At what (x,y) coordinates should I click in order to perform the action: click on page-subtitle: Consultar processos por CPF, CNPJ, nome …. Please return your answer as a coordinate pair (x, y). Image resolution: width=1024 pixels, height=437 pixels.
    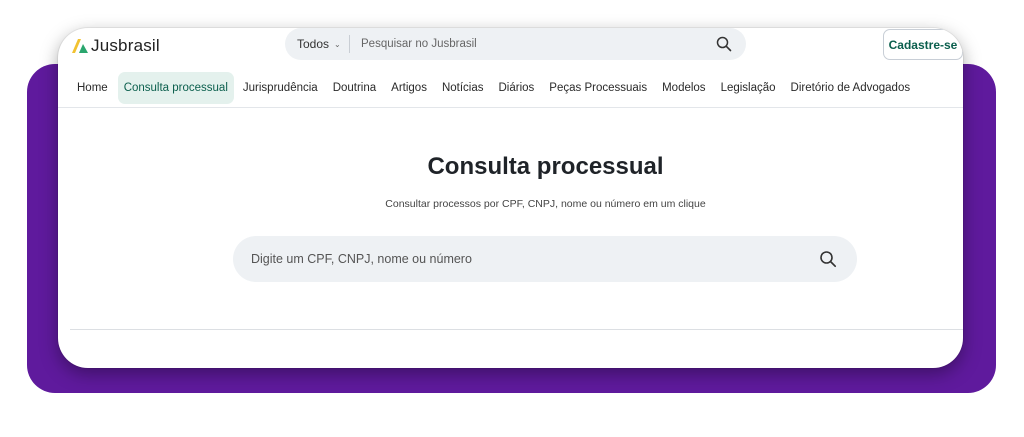
    Looking at the image, I should click on (545, 204).